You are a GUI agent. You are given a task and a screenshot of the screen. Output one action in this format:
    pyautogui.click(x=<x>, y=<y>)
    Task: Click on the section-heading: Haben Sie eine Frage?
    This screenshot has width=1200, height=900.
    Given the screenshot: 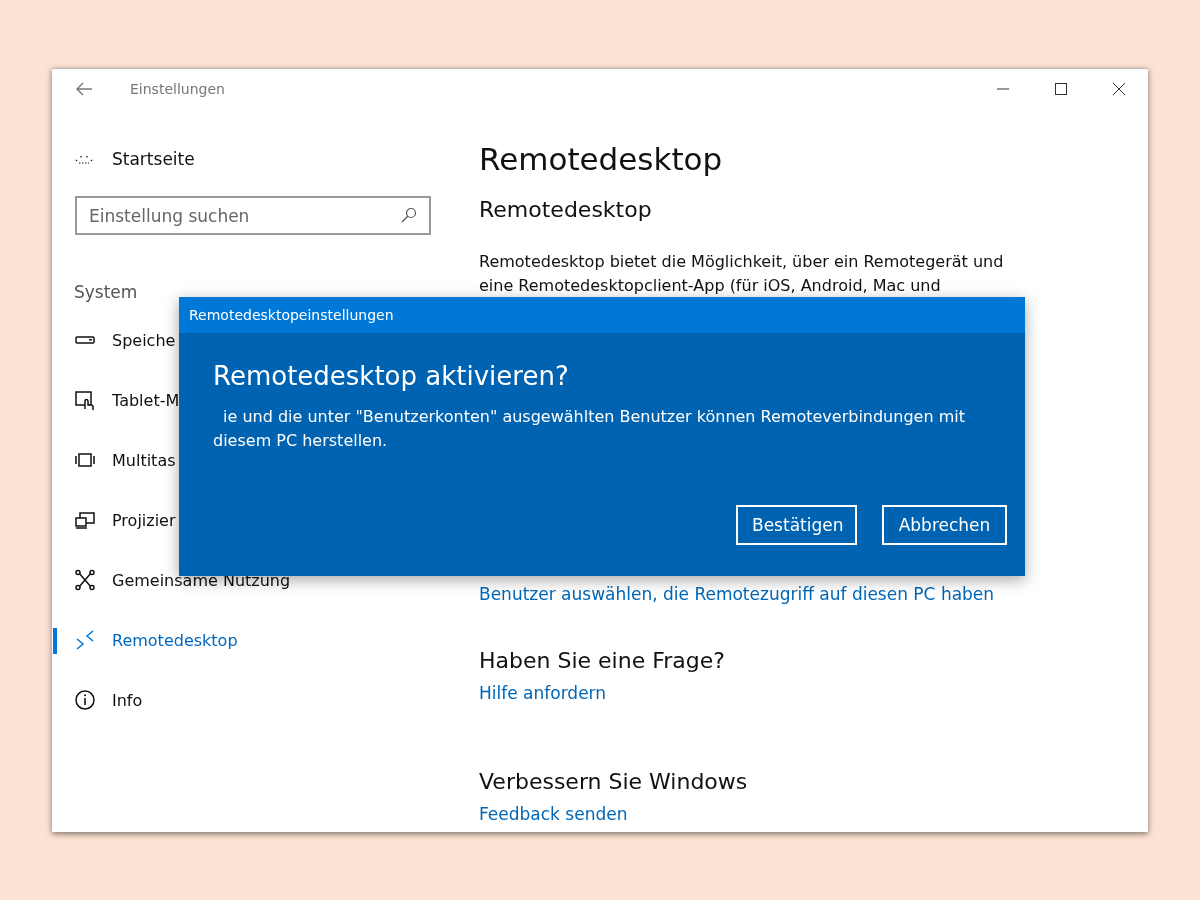 What is the action you would take?
    pyautogui.click(x=602, y=660)
    